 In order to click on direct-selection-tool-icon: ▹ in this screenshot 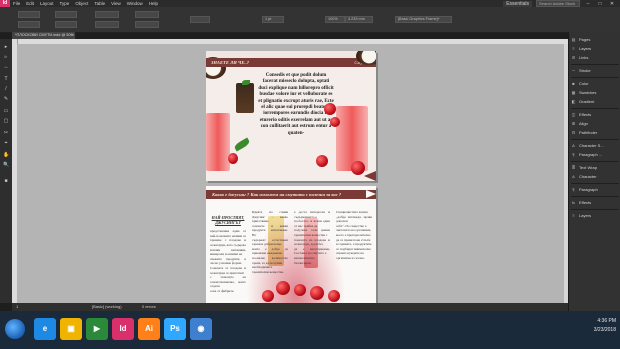, I will do `click(6, 57)`.